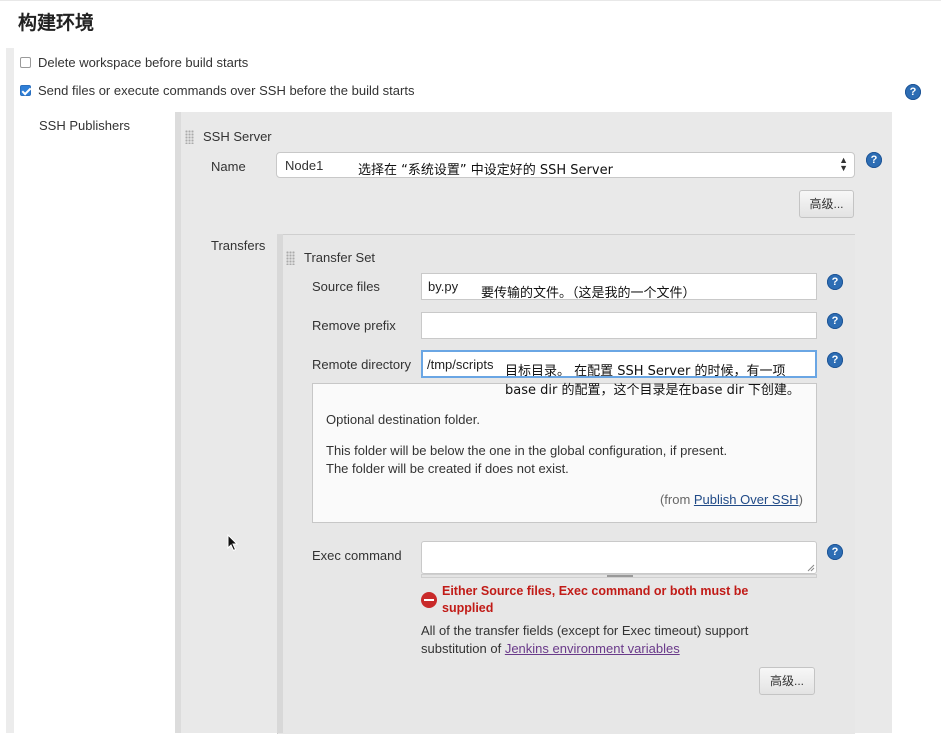  Describe the element at coordinates (676, 499) in the screenshot. I see `help-source-prefix: (from` at that location.